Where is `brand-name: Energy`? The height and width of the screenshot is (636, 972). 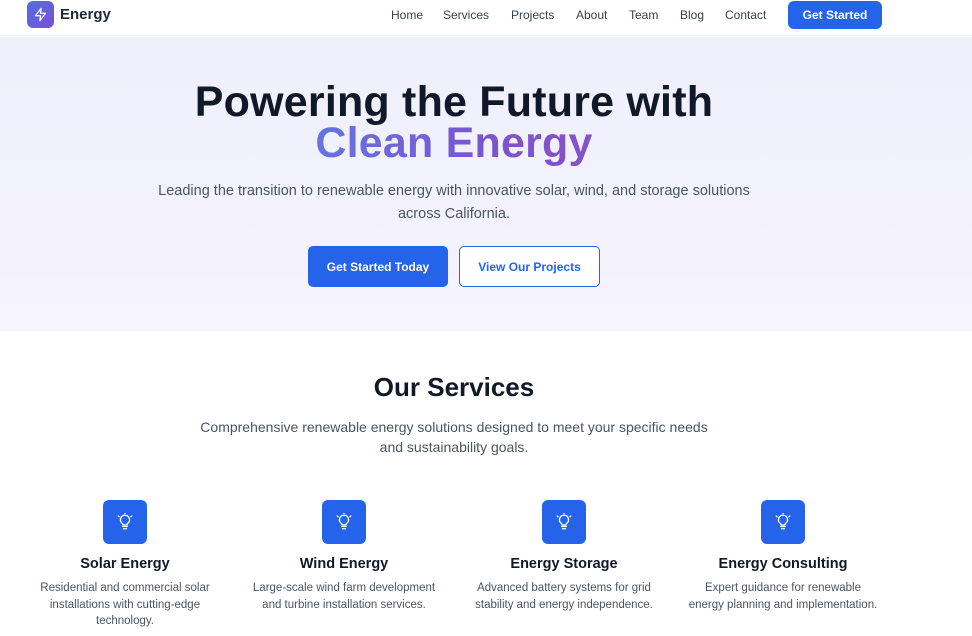 brand-name: Energy is located at coordinates (85, 14).